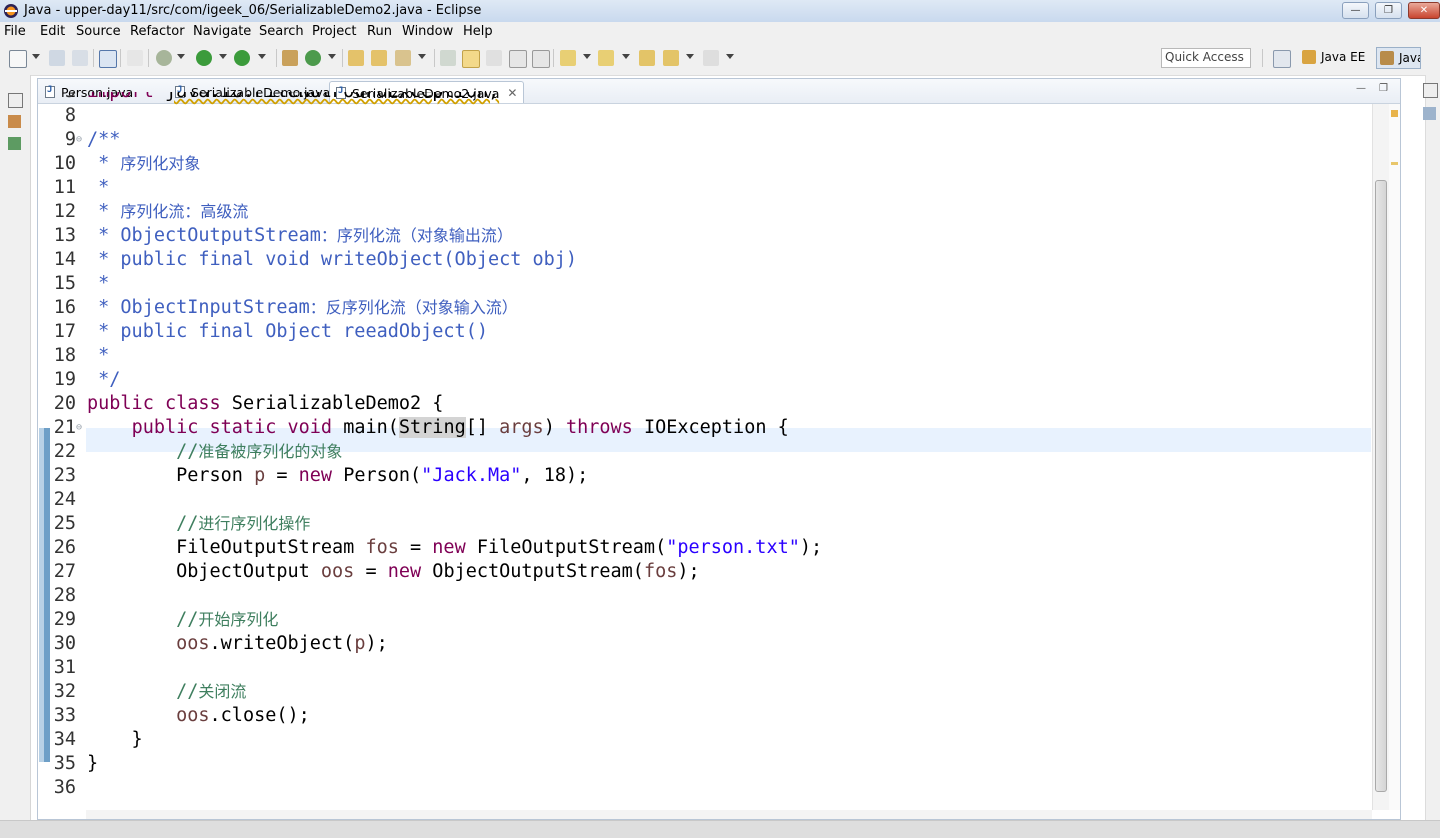 The width and height of the screenshot is (1440, 838). Describe the element at coordinates (568, 58) in the screenshot. I see `next-annotation-icon` at that location.